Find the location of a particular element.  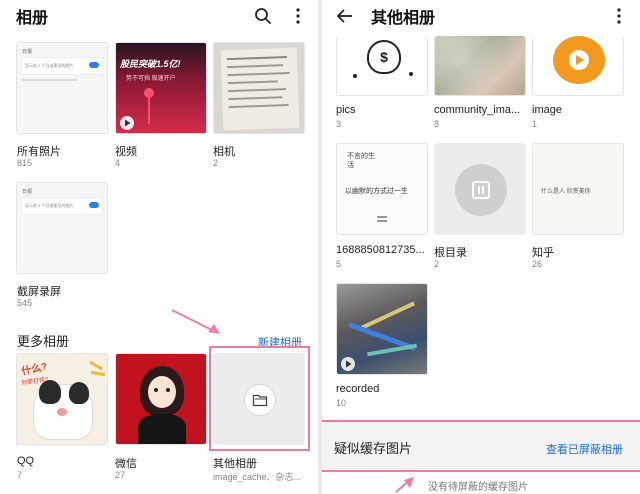

document-photo-thumbnail is located at coordinates (260, 89).